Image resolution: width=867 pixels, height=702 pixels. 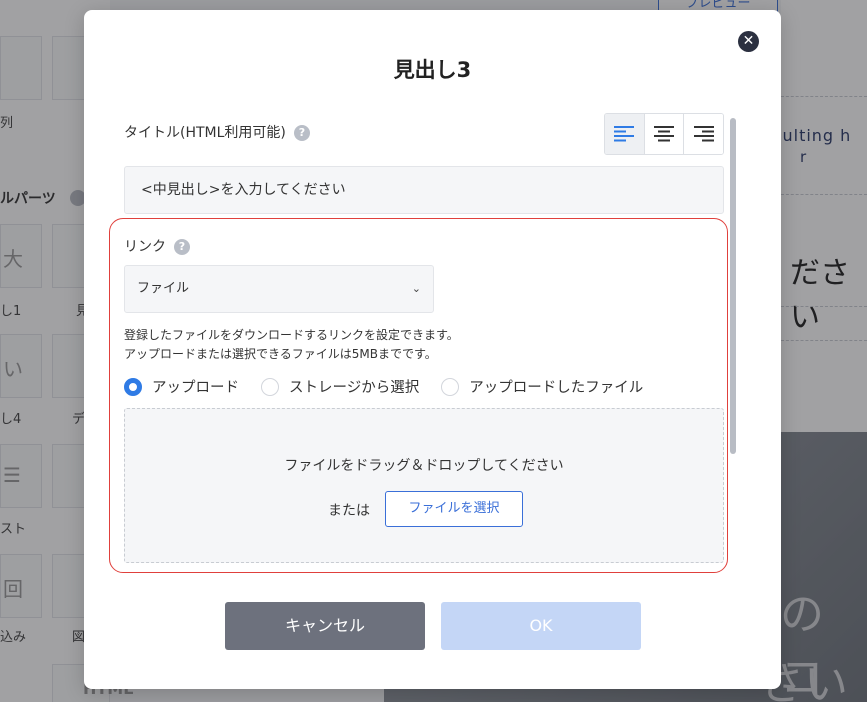 What do you see at coordinates (432, 70) in the screenshot?
I see `modal-title: 見出し3` at bounding box center [432, 70].